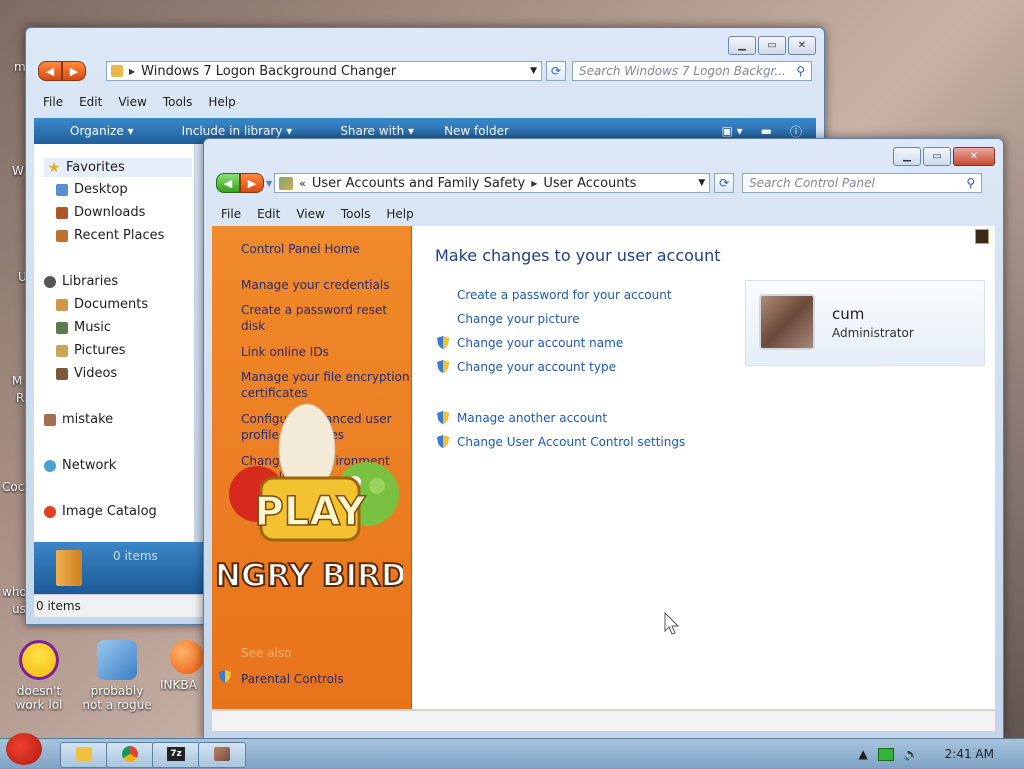 The width and height of the screenshot is (1024, 769). I want to click on nav-favorites: Favorites, so click(118, 167).